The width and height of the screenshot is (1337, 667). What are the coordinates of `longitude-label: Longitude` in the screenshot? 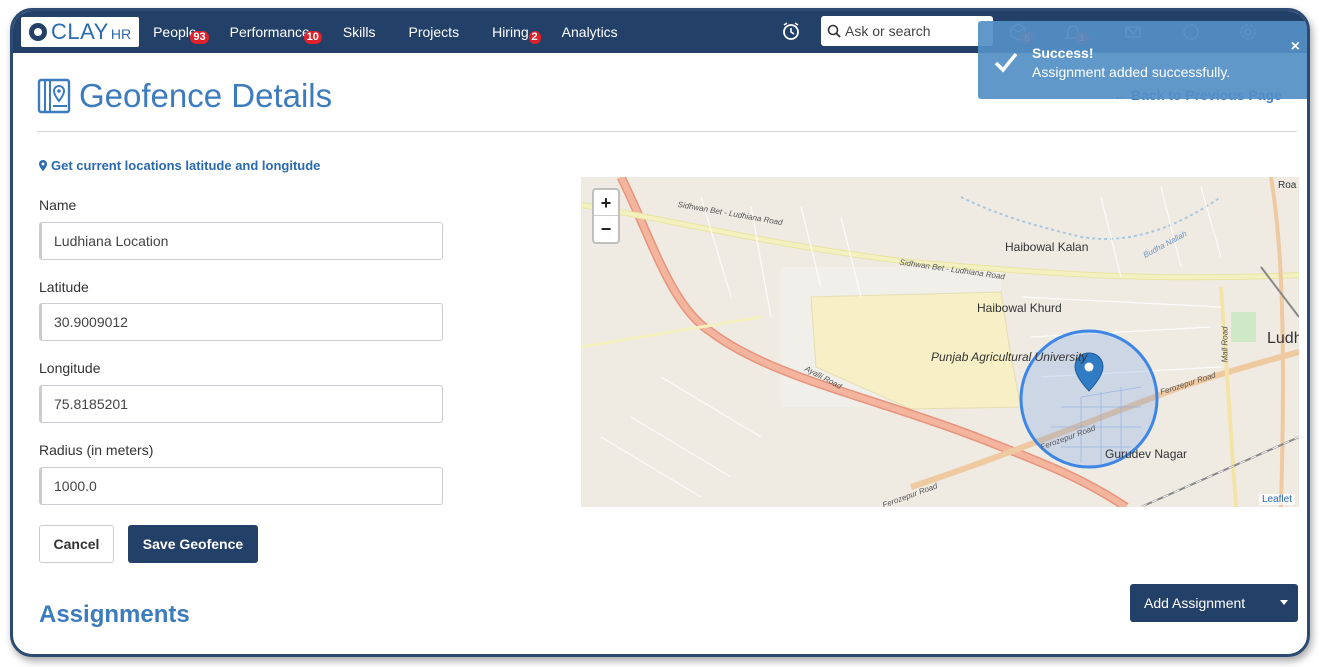 It's located at (70, 368).